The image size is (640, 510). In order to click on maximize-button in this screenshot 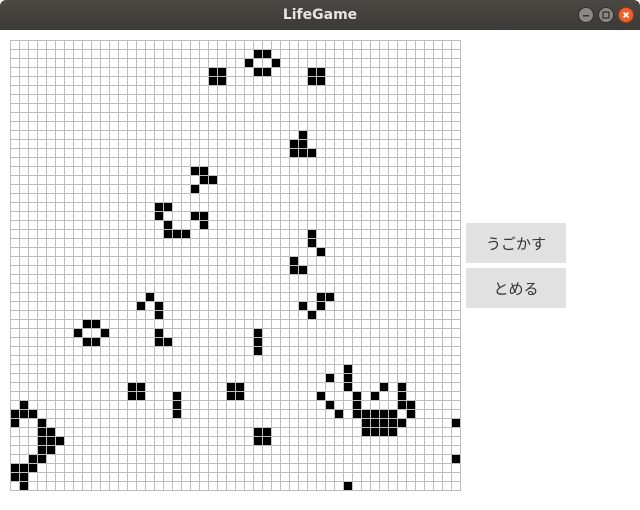, I will do `click(606, 15)`.